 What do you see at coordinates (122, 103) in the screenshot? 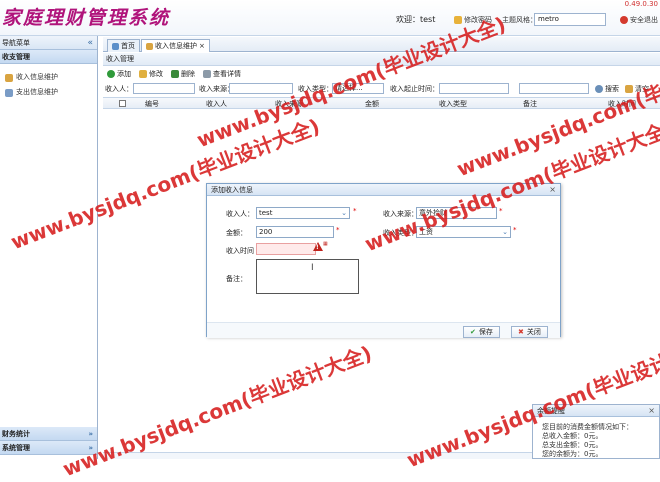
I see `select-all-checkbox` at bounding box center [122, 103].